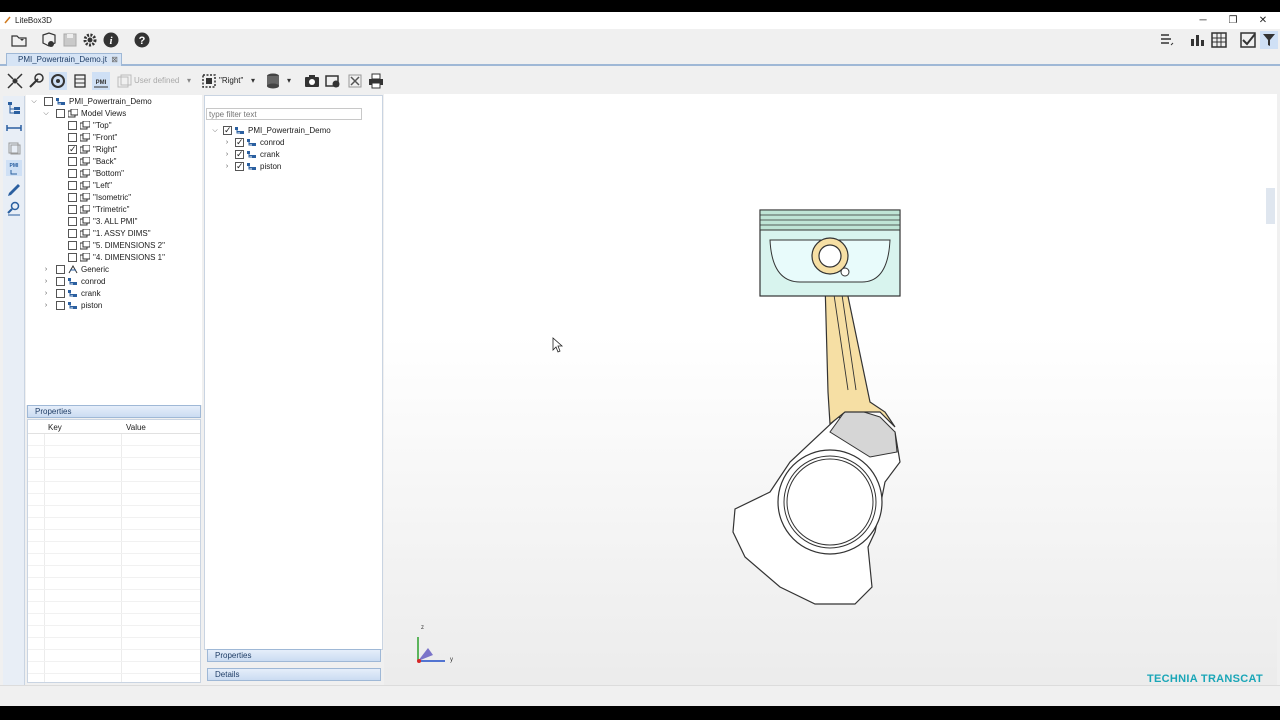 This screenshot has height=720, width=1280. I want to click on tree-row-model-views: ⌵ Model Views, so click(115, 114).